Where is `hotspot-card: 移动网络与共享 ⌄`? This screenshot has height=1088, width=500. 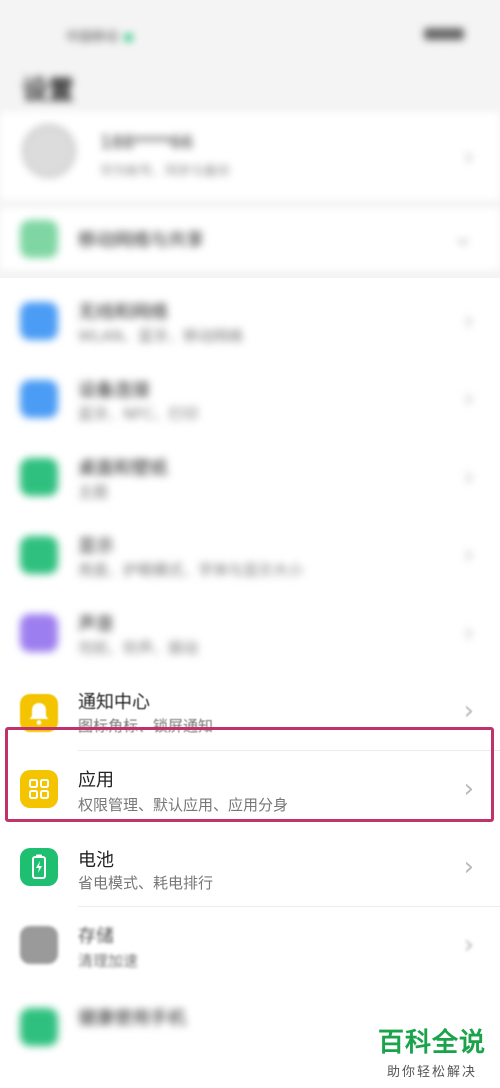 hotspot-card: 移动网络与共享 ⌄ is located at coordinates (250, 239).